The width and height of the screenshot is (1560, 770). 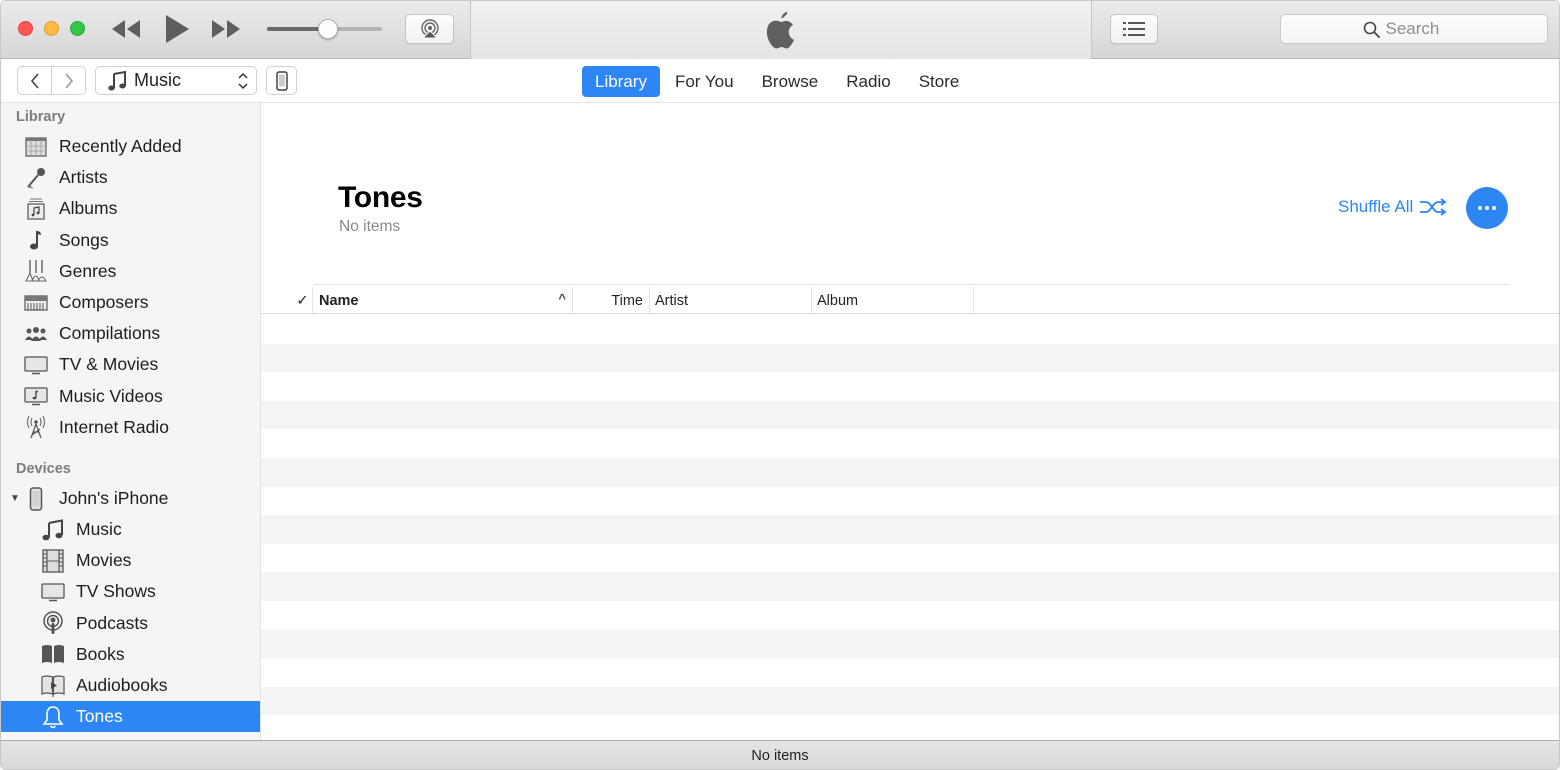 What do you see at coordinates (130, 717) in the screenshot?
I see `sidebar-device-item-tones: Tones` at bounding box center [130, 717].